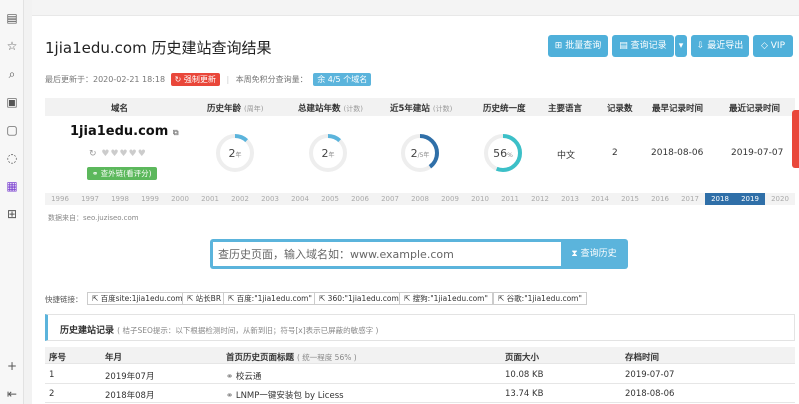 The width and height of the screenshot is (799, 404). I want to click on year-1999: 1999, so click(150, 199).